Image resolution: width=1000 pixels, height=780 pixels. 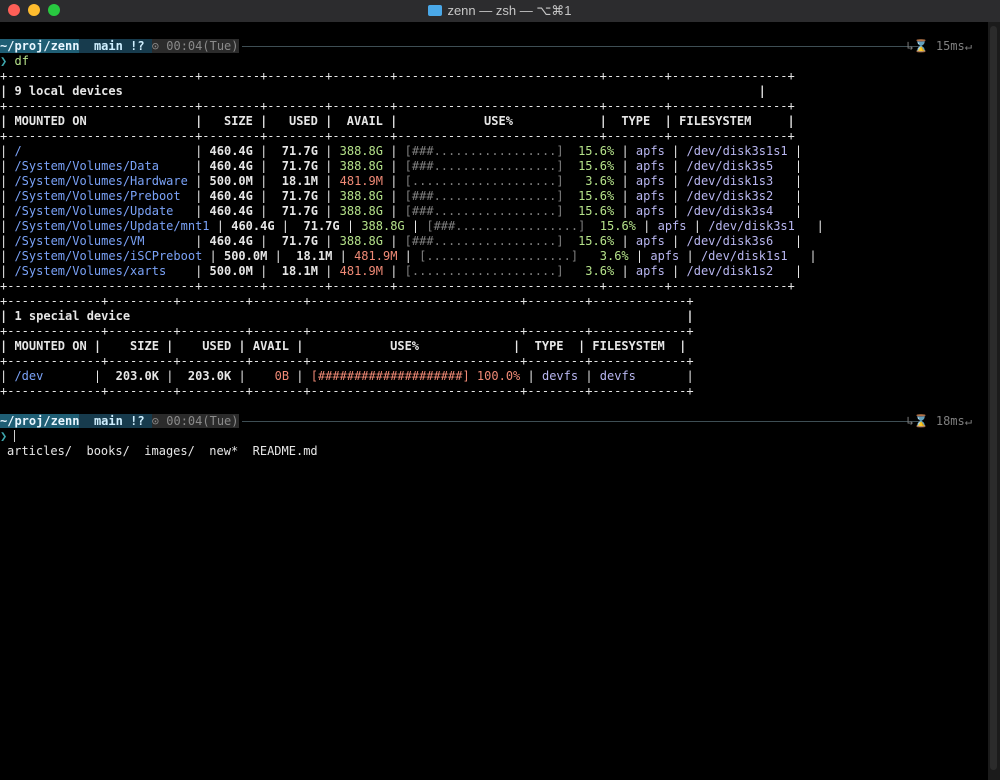 I want to click on text-cursor, so click(x=15, y=436).